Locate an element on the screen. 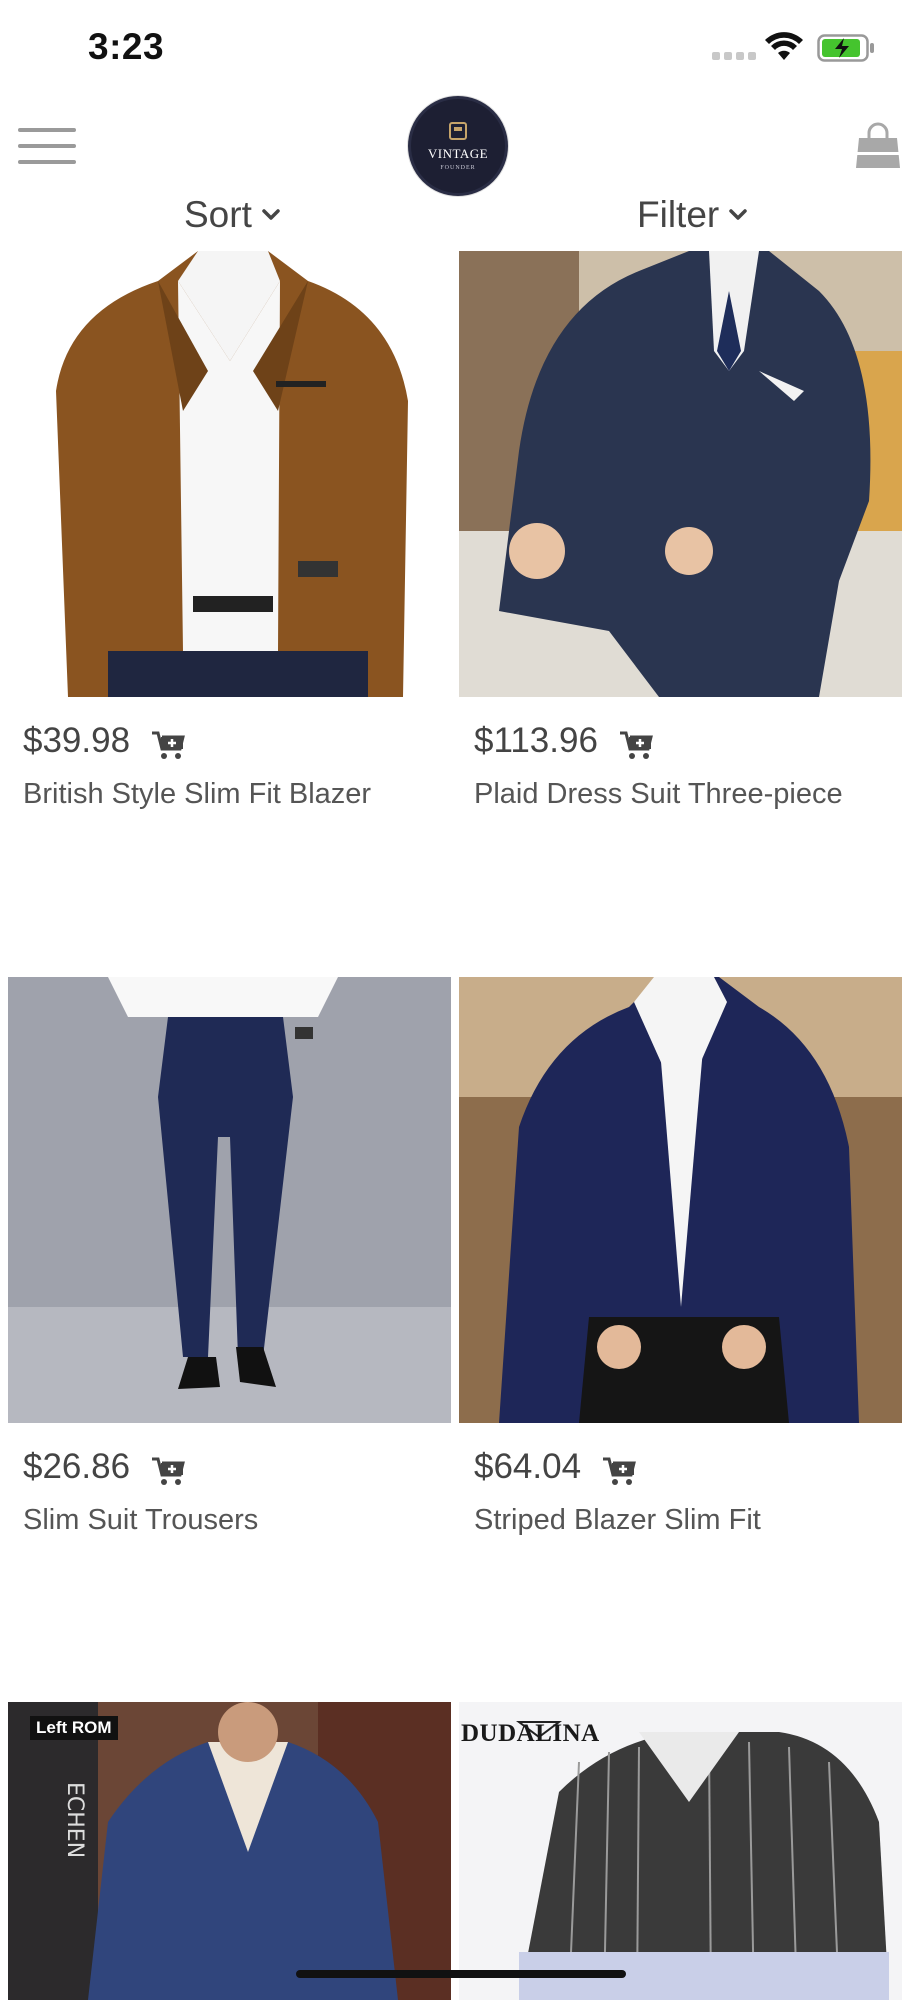 This screenshot has height=2000, width=924. logo-mark-icon is located at coordinates (458, 130).